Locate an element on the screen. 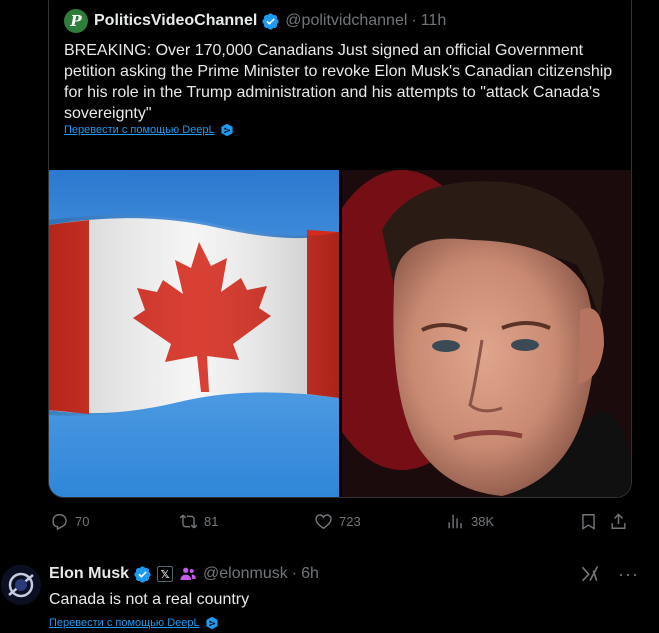 The height and width of the screenshot is (633, 659). reply-author-avatar is located at coordinates (21, 585).